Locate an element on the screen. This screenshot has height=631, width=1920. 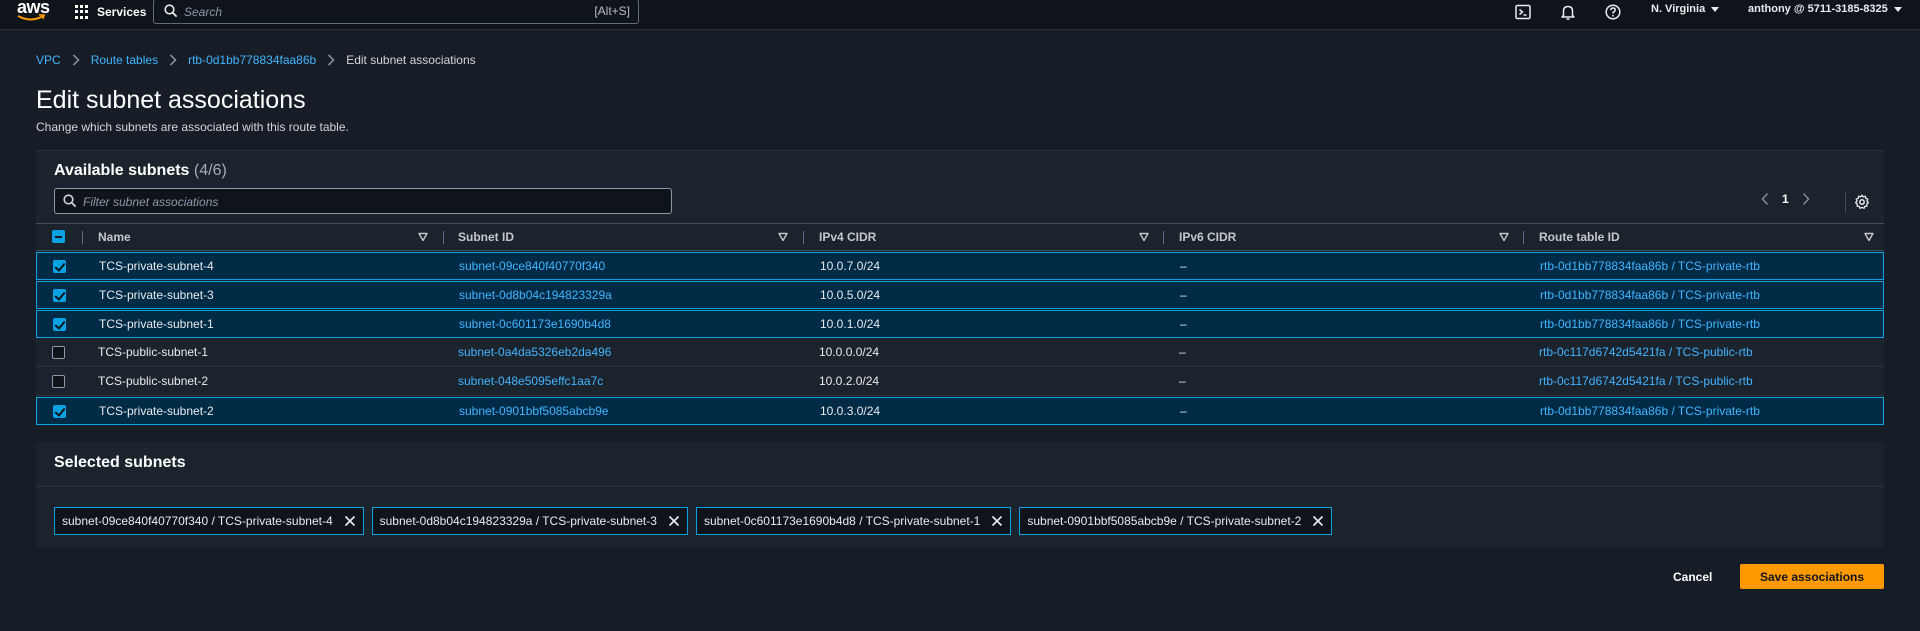
ipv4-cidr: 10.0.0.0/24 is located at coordinates (849, 352).